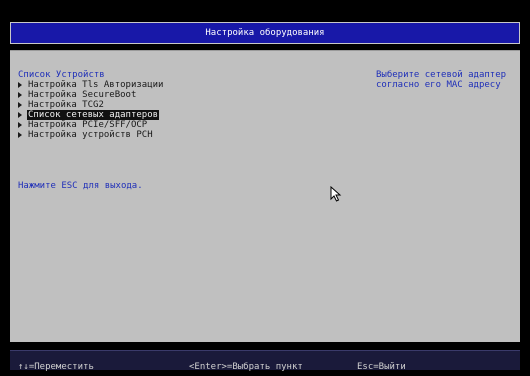 This screenshot has height=376, width=530. I want to click on menu-item-label: Список сетевых адаптеров, so click(93, 115).